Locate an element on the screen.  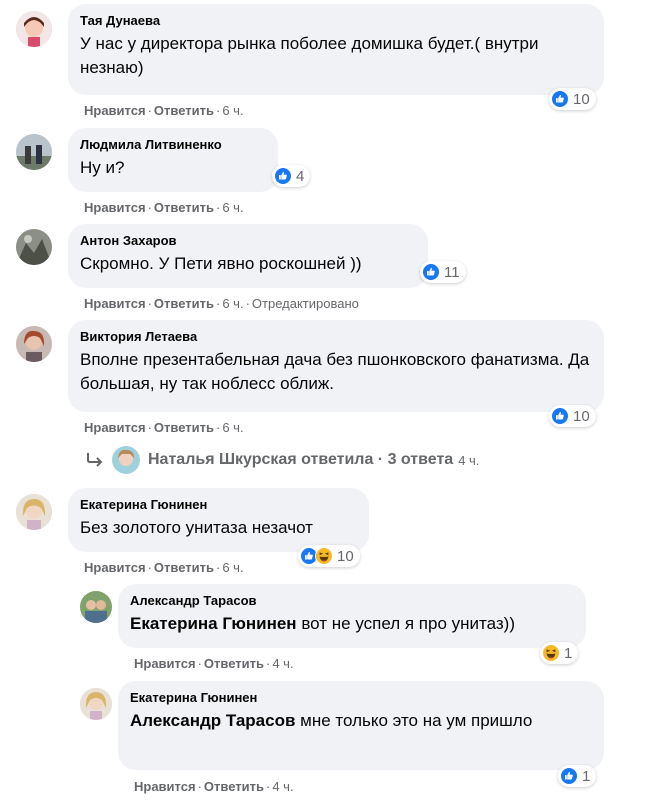
mention-link: Александр Тарасов is located at coordinates (212, 720).